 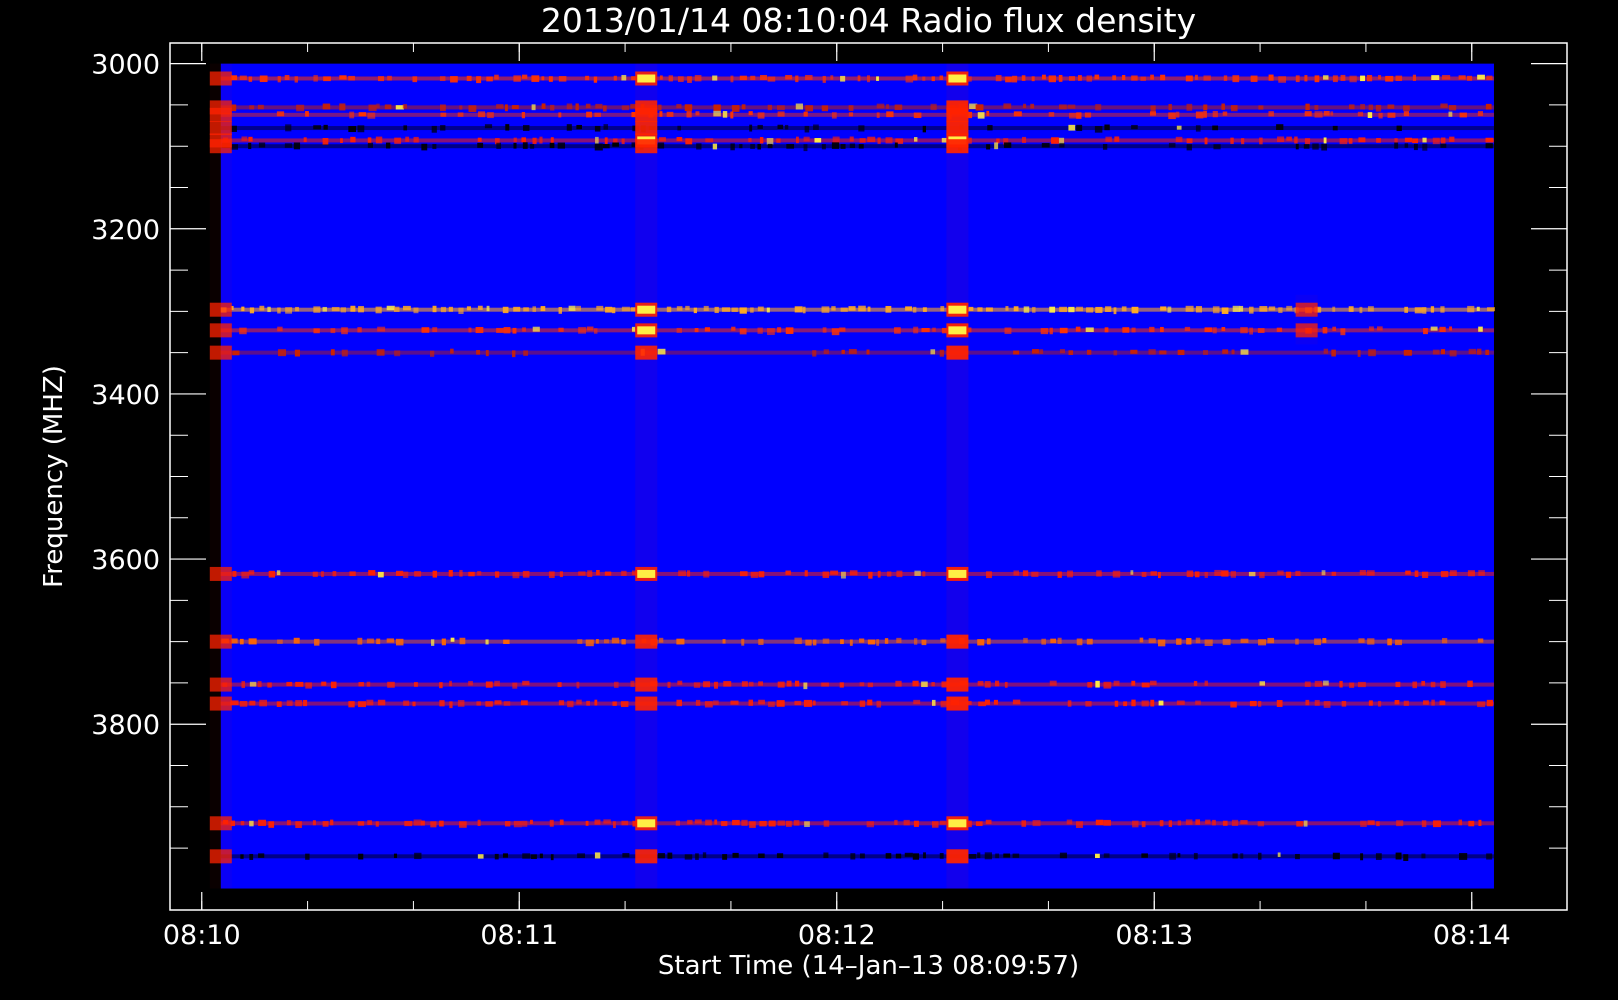 What do you see at coordinates (646, 573) in the screenshot?
I see `burst-core` at bounding box center [646, 573].